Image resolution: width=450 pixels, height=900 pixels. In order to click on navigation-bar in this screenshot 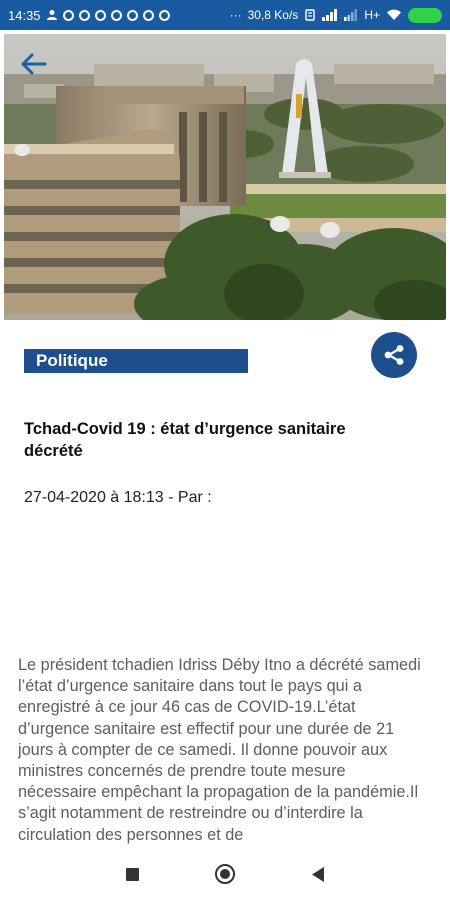, I will do `click(225, 874)`.